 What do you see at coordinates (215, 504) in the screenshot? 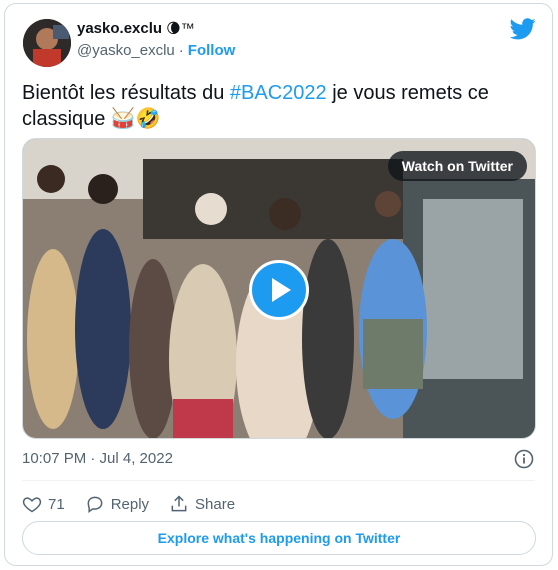
I see `share-label: Share` at bounding box center [215, 504].